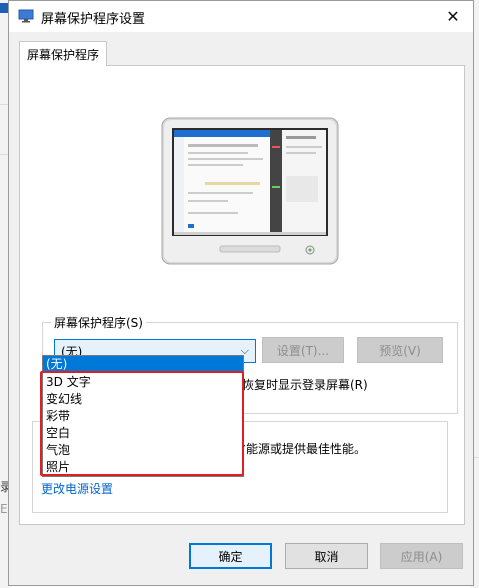 The width and height of the screenshot is (479, 588). I want to click on change-power-settings-link: 更改电源设置, so click(77, 488).